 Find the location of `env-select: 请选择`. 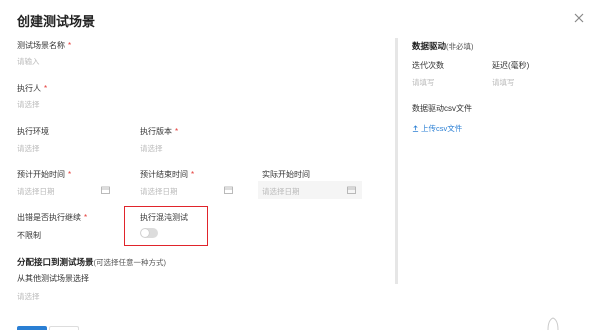

env-select: 请选择 is located at coordinates (28, 148).